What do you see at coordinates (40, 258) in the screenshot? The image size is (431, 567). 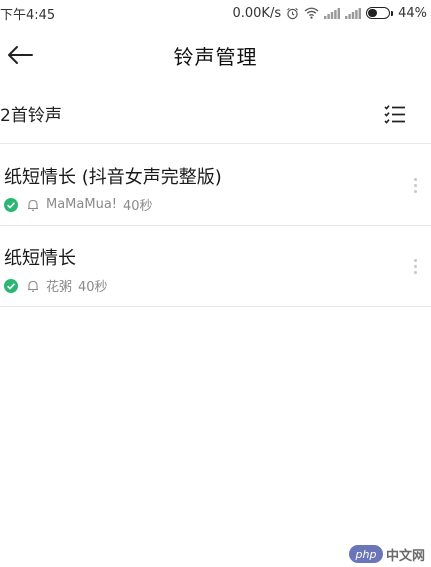 I see `ringtone-title: 纸短情长` at bounding box center [40, 258].